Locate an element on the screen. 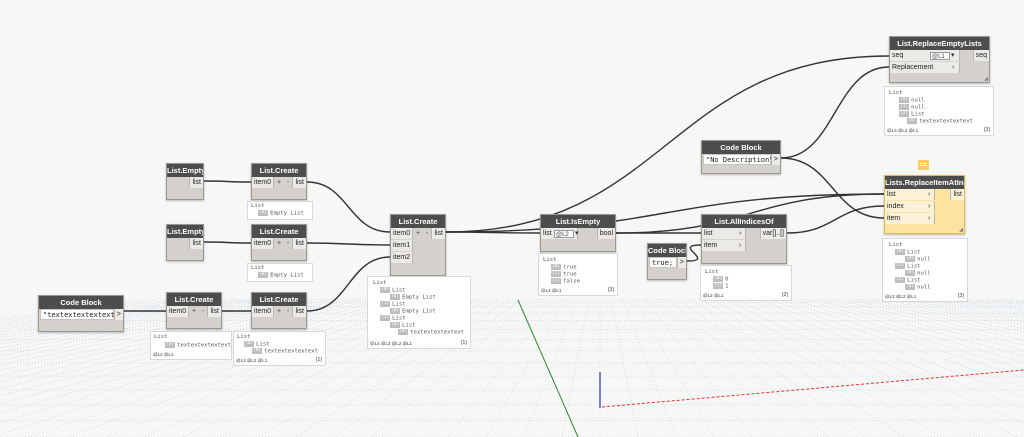 This screenshot has width=1024, height=437. preview-line: [0] null is located at coordinates (918, 273).